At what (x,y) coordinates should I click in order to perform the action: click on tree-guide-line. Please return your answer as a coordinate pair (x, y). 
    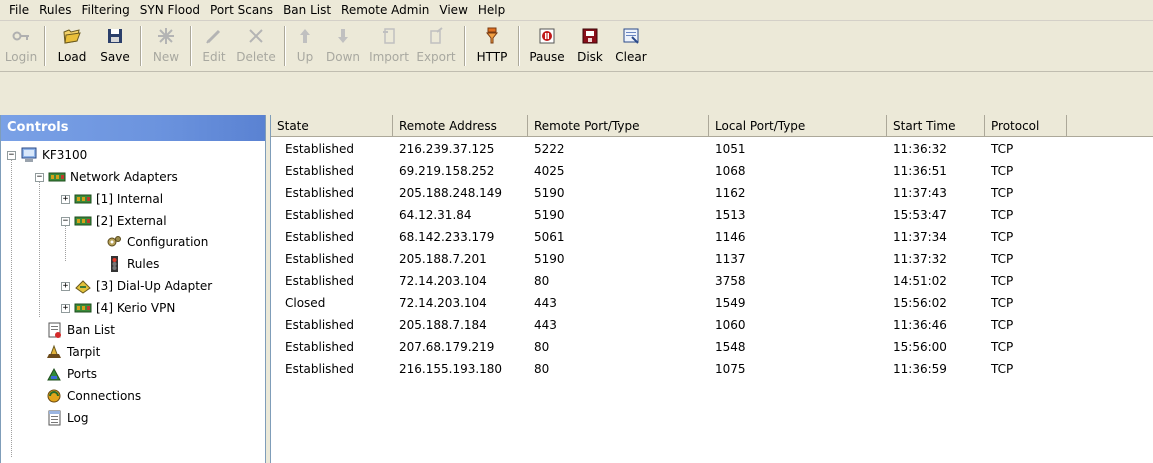
    Looking at the image, I should click on (39, 247).